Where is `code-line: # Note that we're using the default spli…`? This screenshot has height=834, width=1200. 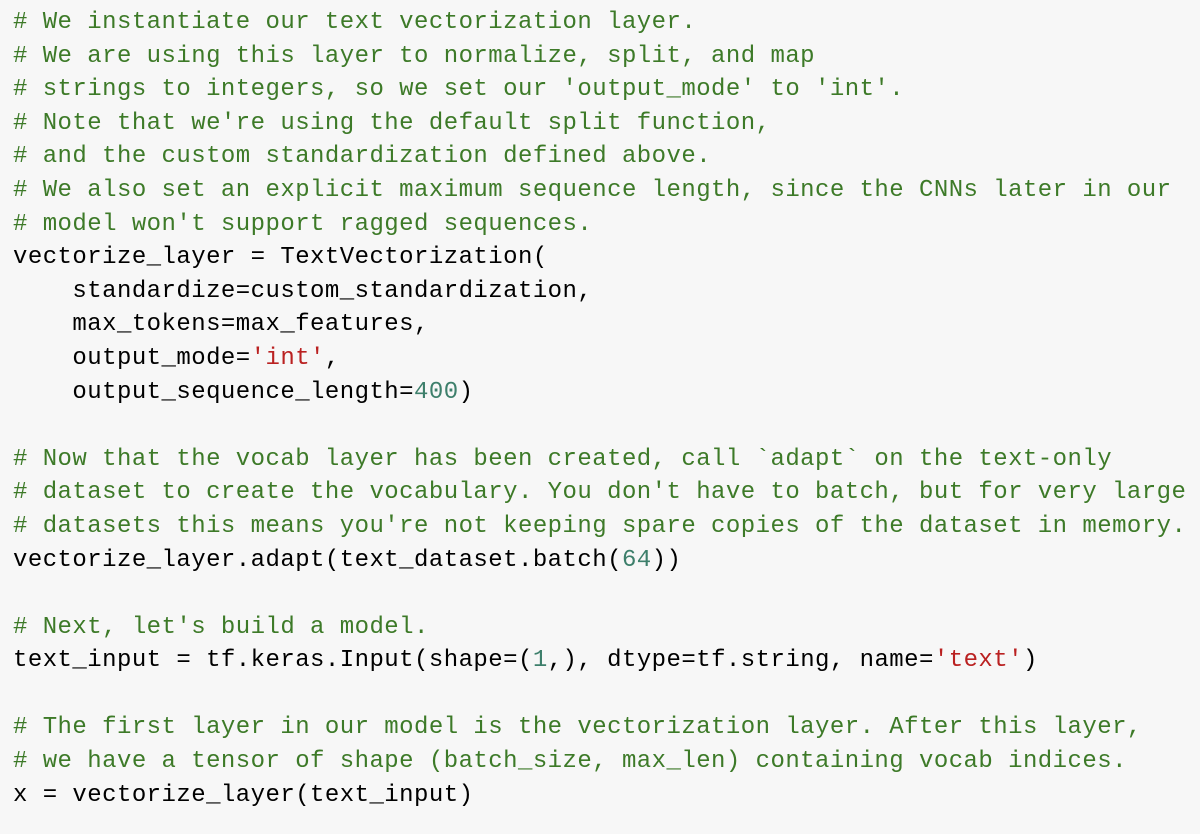 code-line: # Note that we're using the default spli… is located at coordinates (606, 124).